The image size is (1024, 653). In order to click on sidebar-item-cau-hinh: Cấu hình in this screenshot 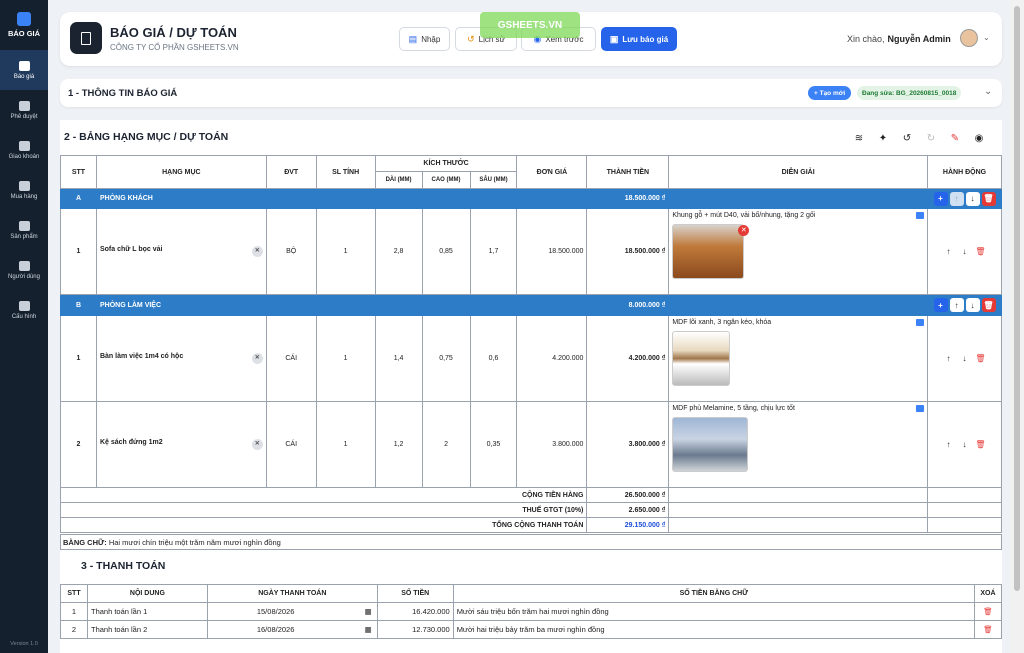, I will do `click(24, 310)`.